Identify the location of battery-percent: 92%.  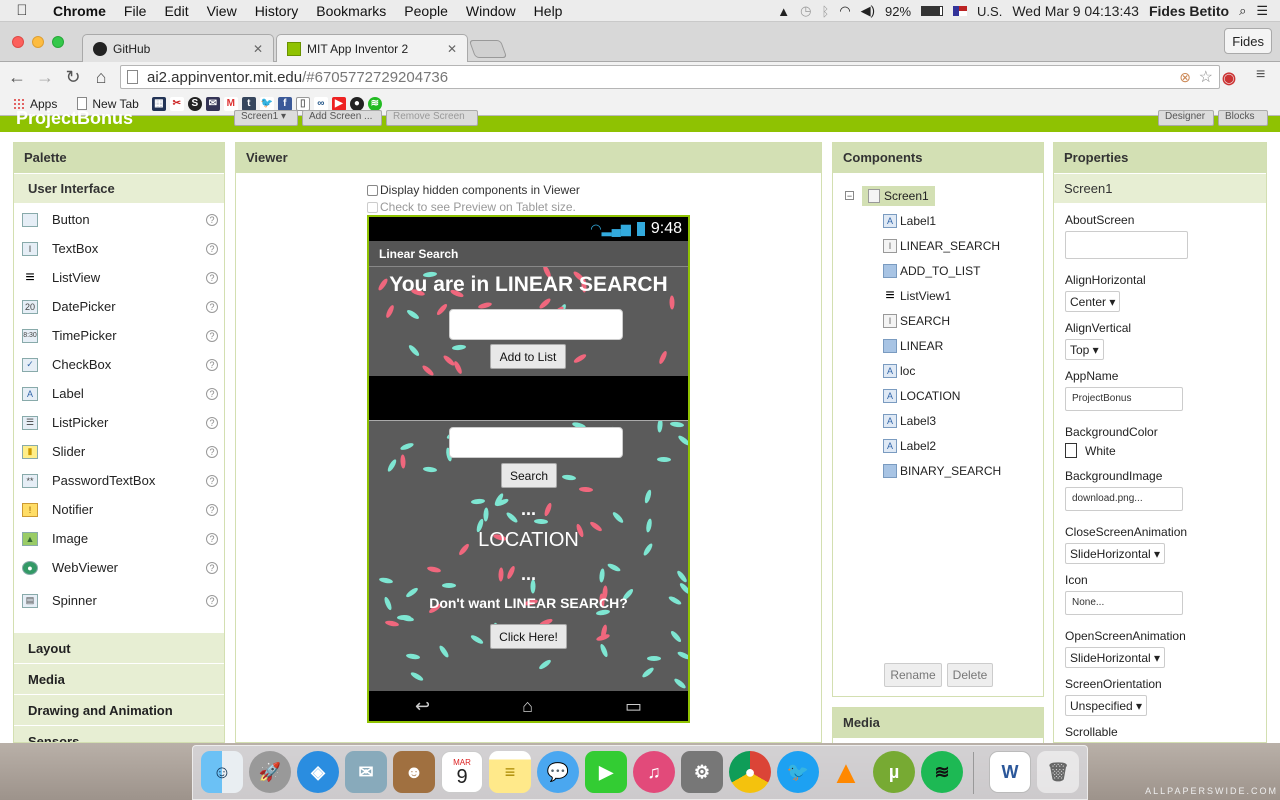
(898, 11).